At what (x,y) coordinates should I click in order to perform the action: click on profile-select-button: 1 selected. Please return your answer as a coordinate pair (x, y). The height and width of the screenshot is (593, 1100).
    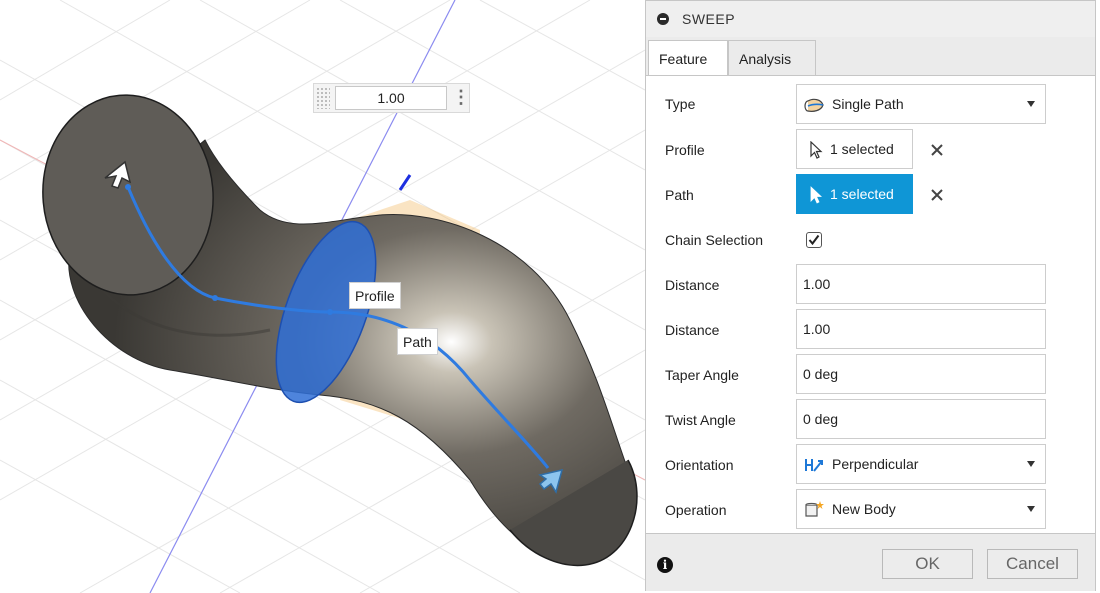
    Looking at the image, I should click on (854, 149).